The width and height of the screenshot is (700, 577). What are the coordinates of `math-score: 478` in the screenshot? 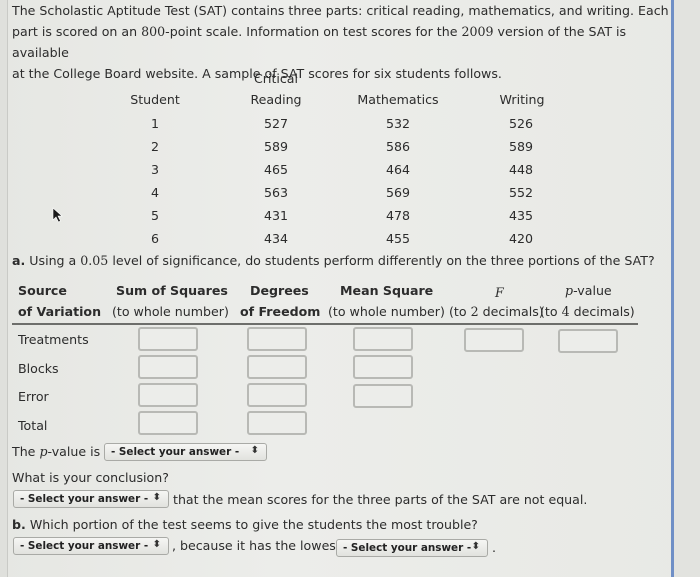 It's located at (398, 215).